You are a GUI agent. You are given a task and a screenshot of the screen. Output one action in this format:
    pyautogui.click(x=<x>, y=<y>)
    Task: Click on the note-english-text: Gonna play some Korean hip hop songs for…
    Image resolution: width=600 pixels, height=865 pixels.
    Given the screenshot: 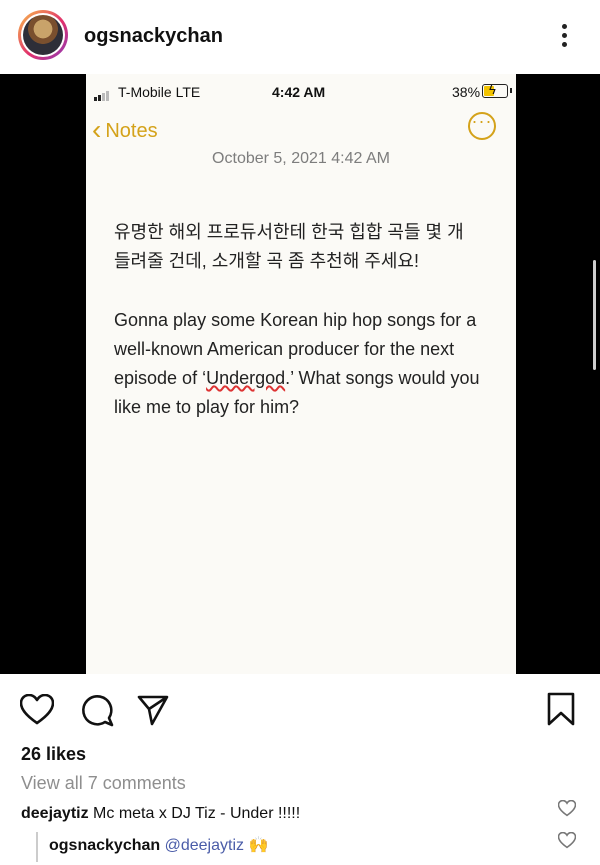 What is the action you would take?
    pyautogui.click(x=299, y=364)
    